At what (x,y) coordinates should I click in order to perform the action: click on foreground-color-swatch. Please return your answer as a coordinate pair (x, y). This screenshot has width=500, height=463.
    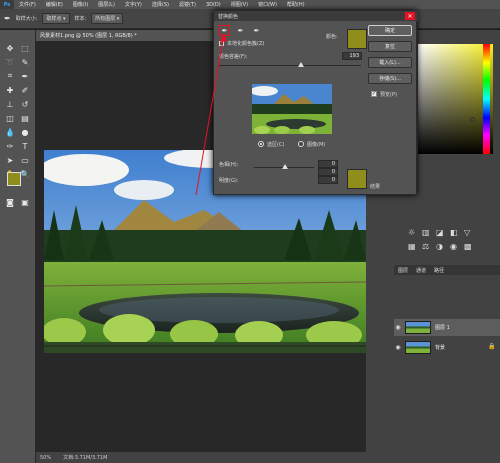
    Looking at the image, I should click on (14, 179).